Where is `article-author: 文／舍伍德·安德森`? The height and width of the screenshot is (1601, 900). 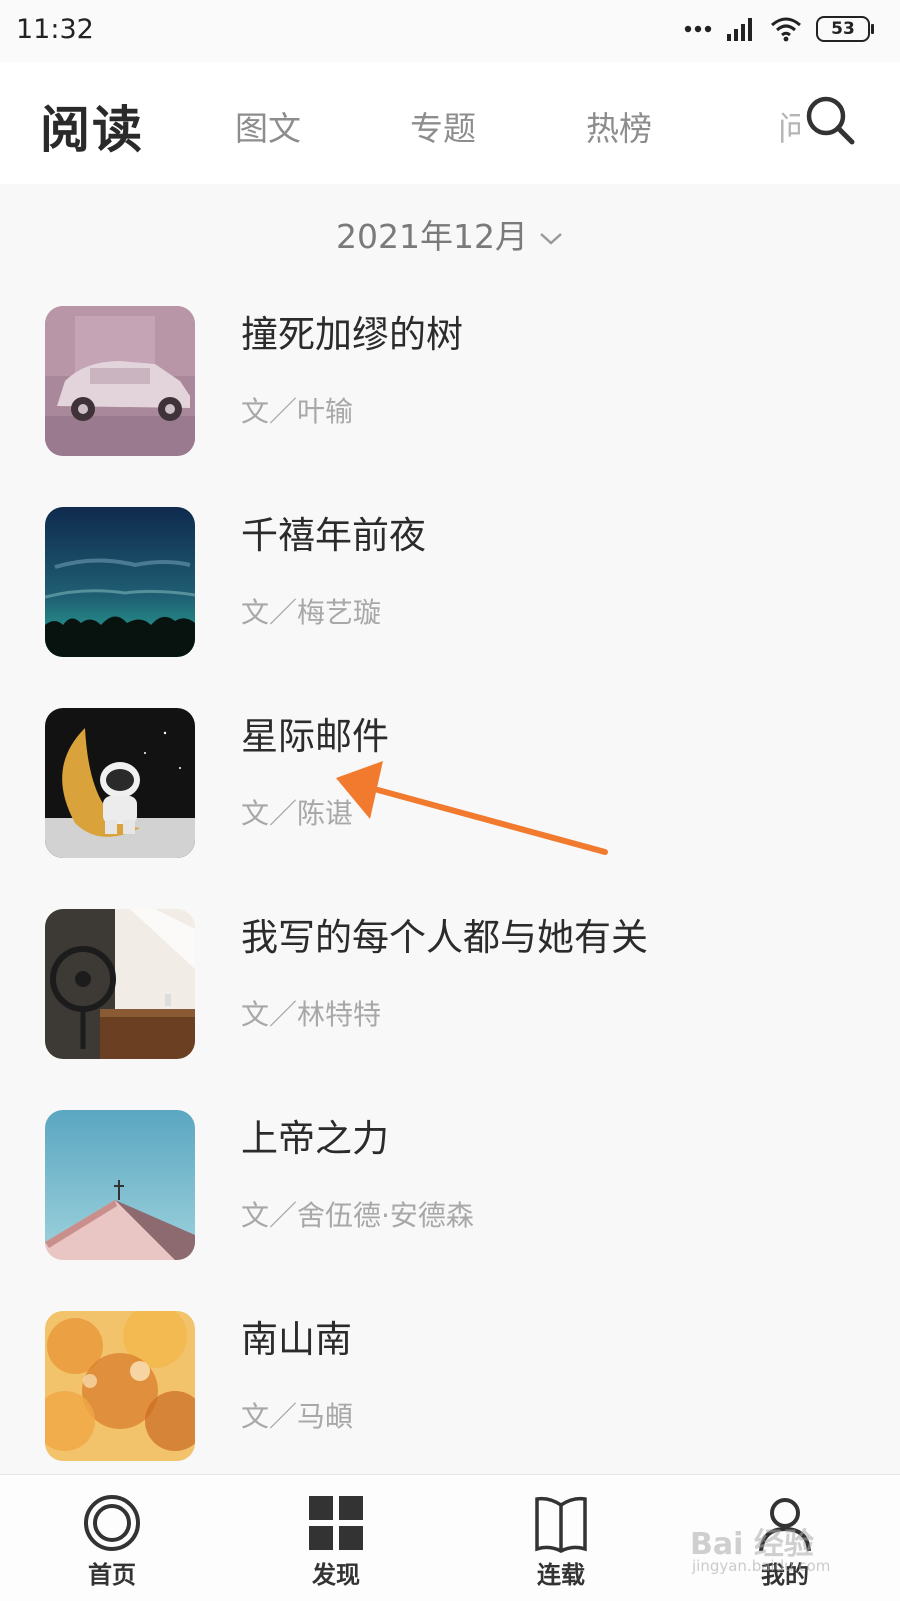 article-author: 文／舍伍德·安德森 is located at coordinates (357, 1215).